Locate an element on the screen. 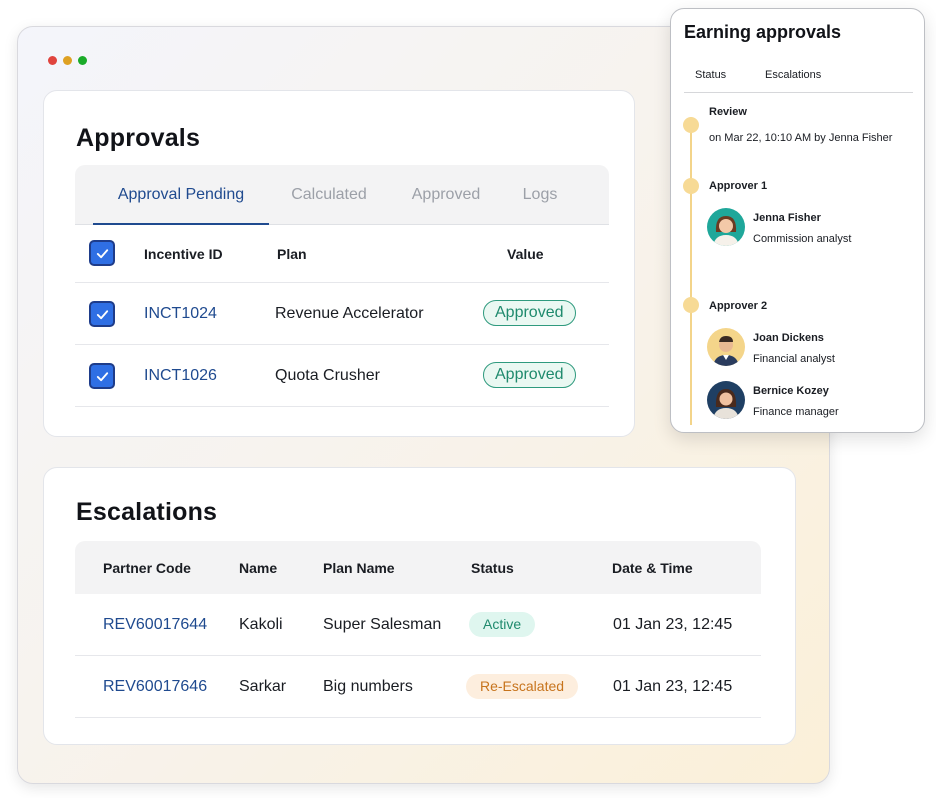 The width and height of the screenshot is (936, 798). timeline-line is located at coordinates (691, 271).